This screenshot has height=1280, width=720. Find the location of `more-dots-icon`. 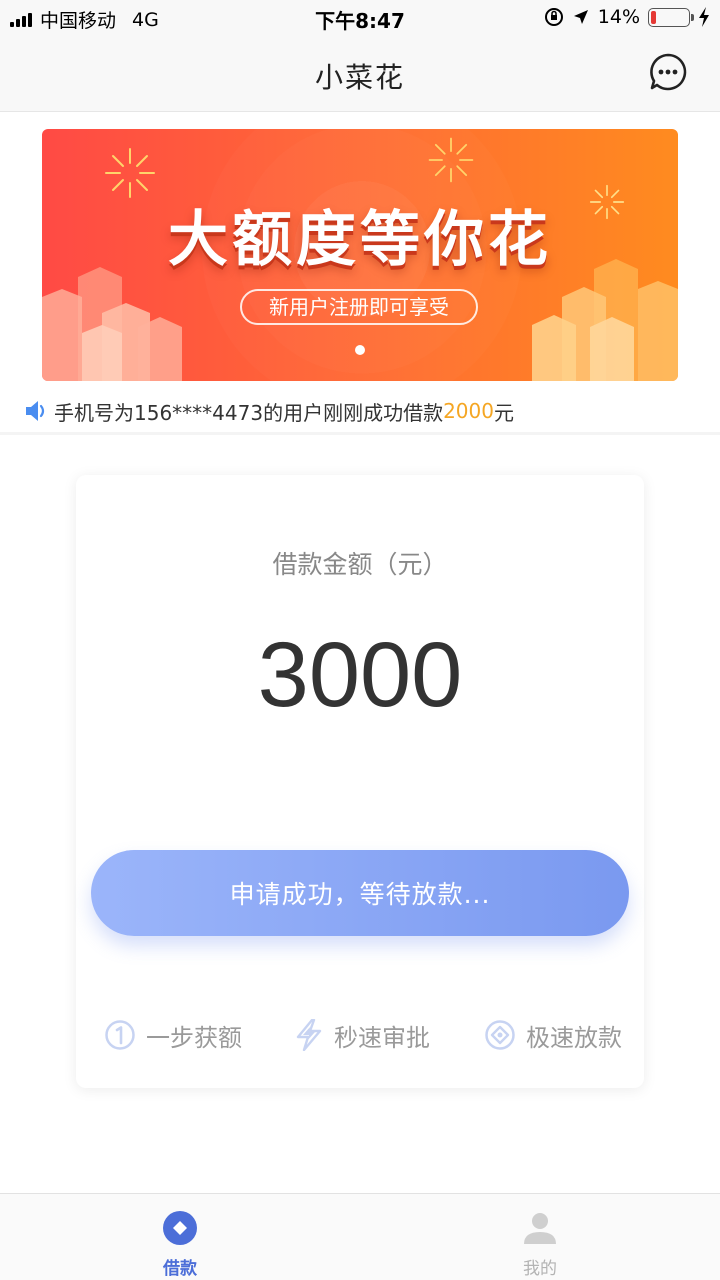

more-dots-icon is located at coordinates (668, 72).